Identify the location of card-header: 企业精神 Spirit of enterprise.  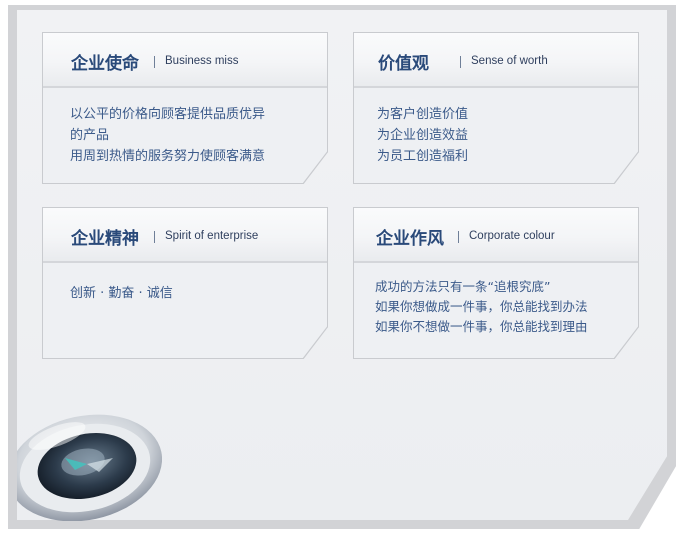
(185, 235).